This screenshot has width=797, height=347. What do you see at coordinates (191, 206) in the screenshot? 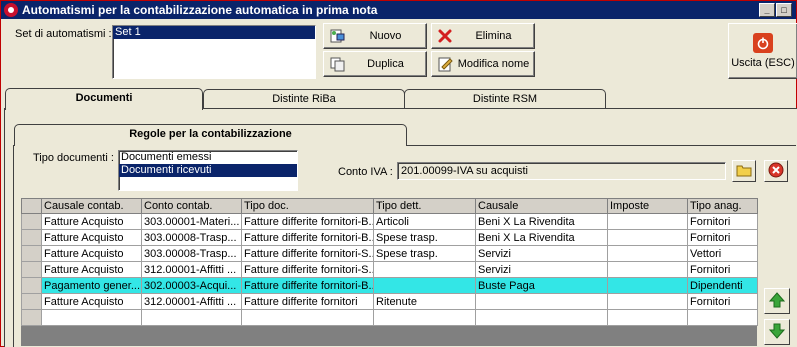
I see `column-header: Conto contab.` at bounding box center [191, 206].